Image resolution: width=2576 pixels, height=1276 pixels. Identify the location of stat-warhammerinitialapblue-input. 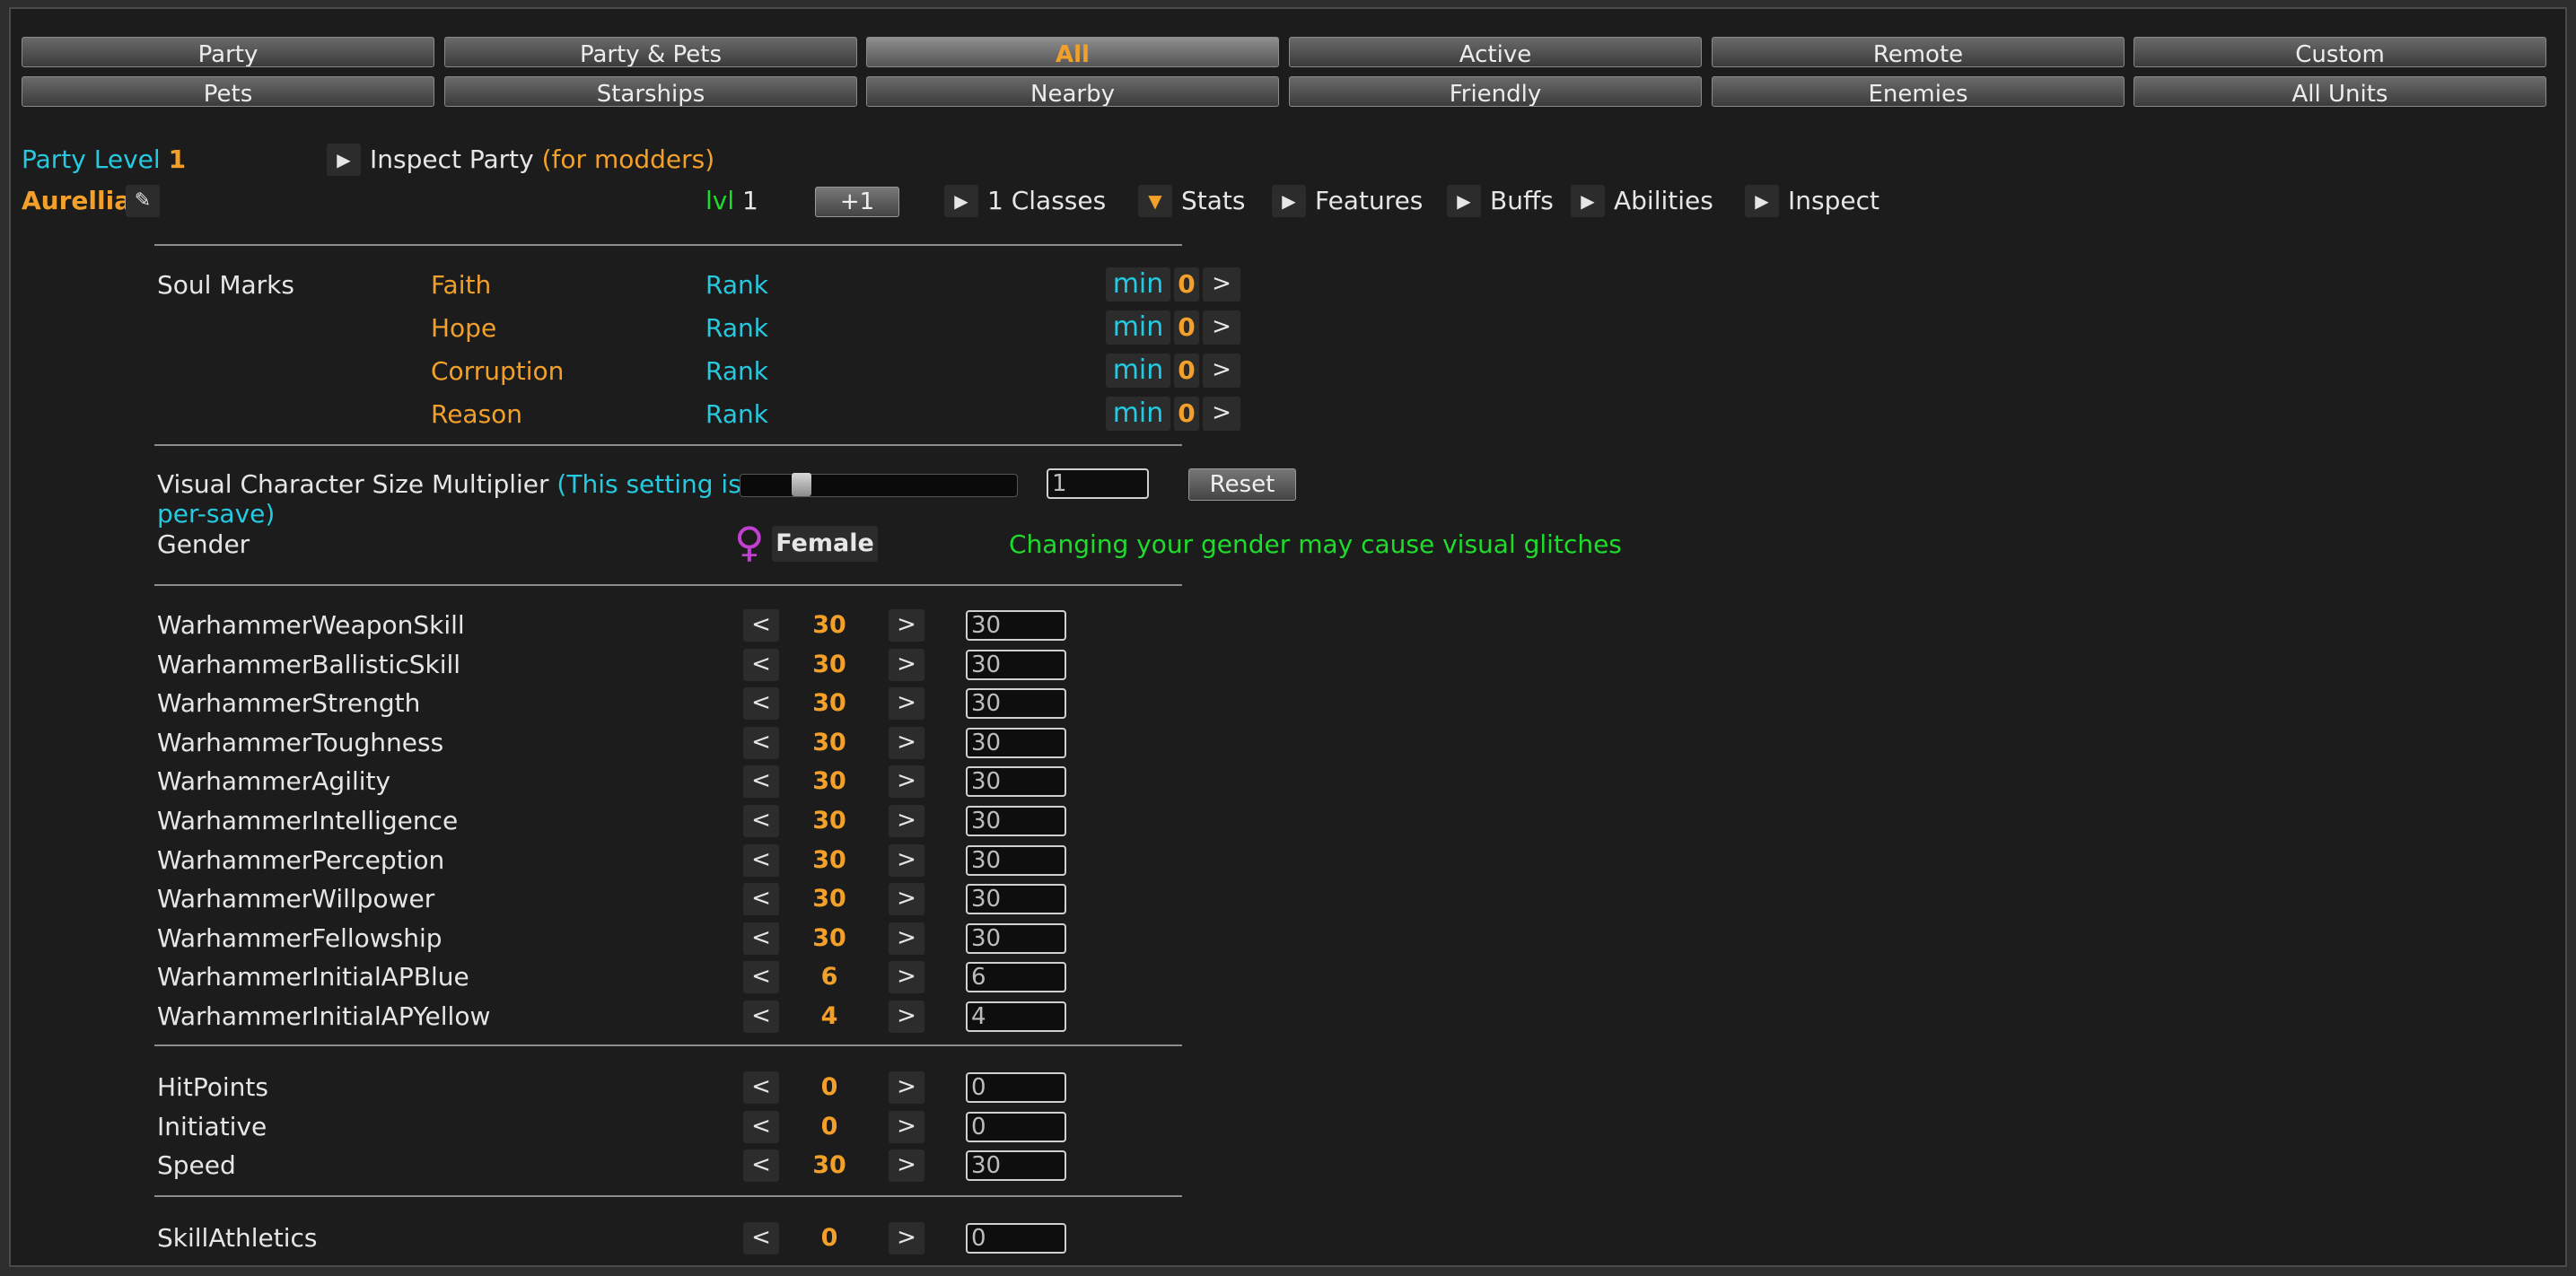
(1016, 978).